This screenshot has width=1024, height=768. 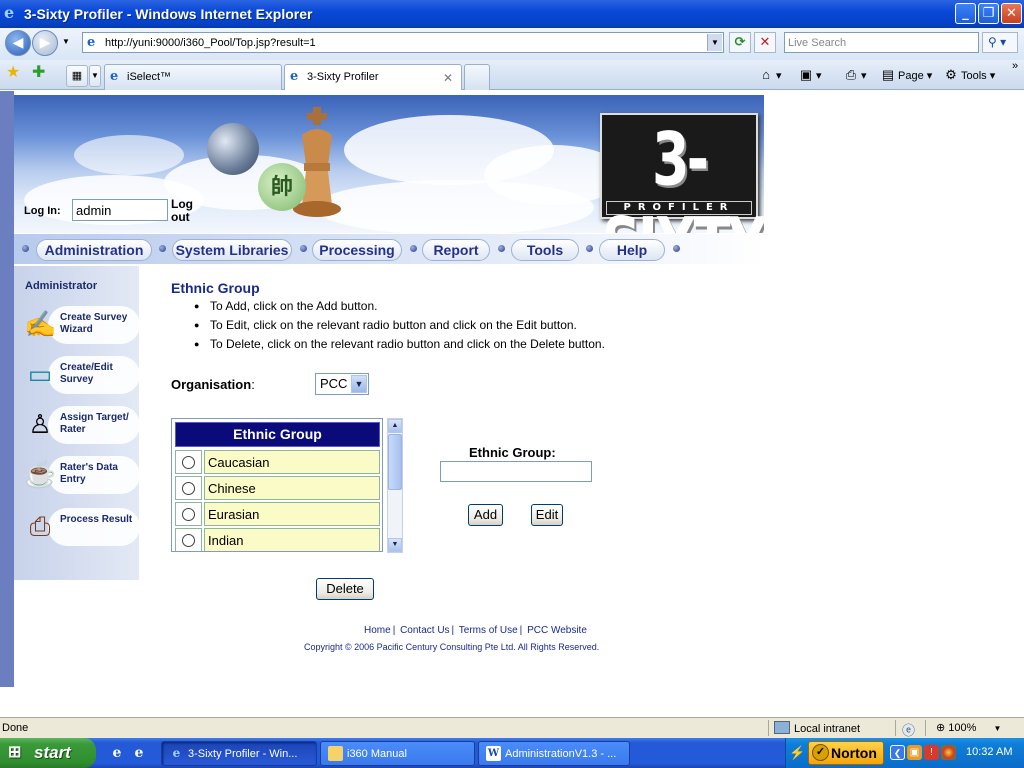 What do you see at coordinates (456, 250) in the screenshot?
I see `menu-report: Report` at bounding box center [456, 250].